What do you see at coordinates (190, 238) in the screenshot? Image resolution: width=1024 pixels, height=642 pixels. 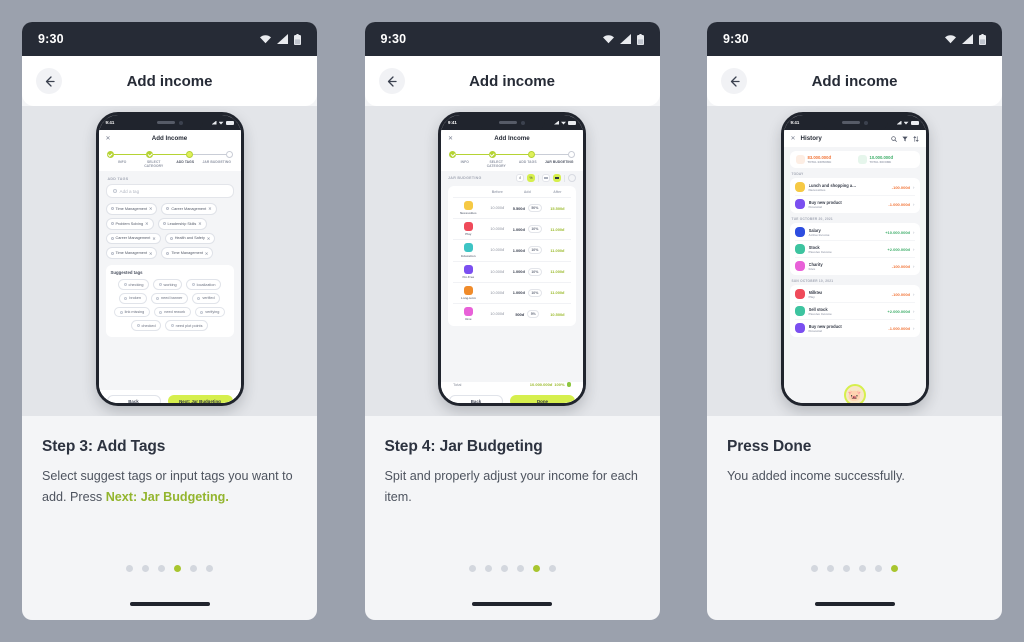 I see `tag-chip: Health and Safety ✕` at bounding box center [190, 238].